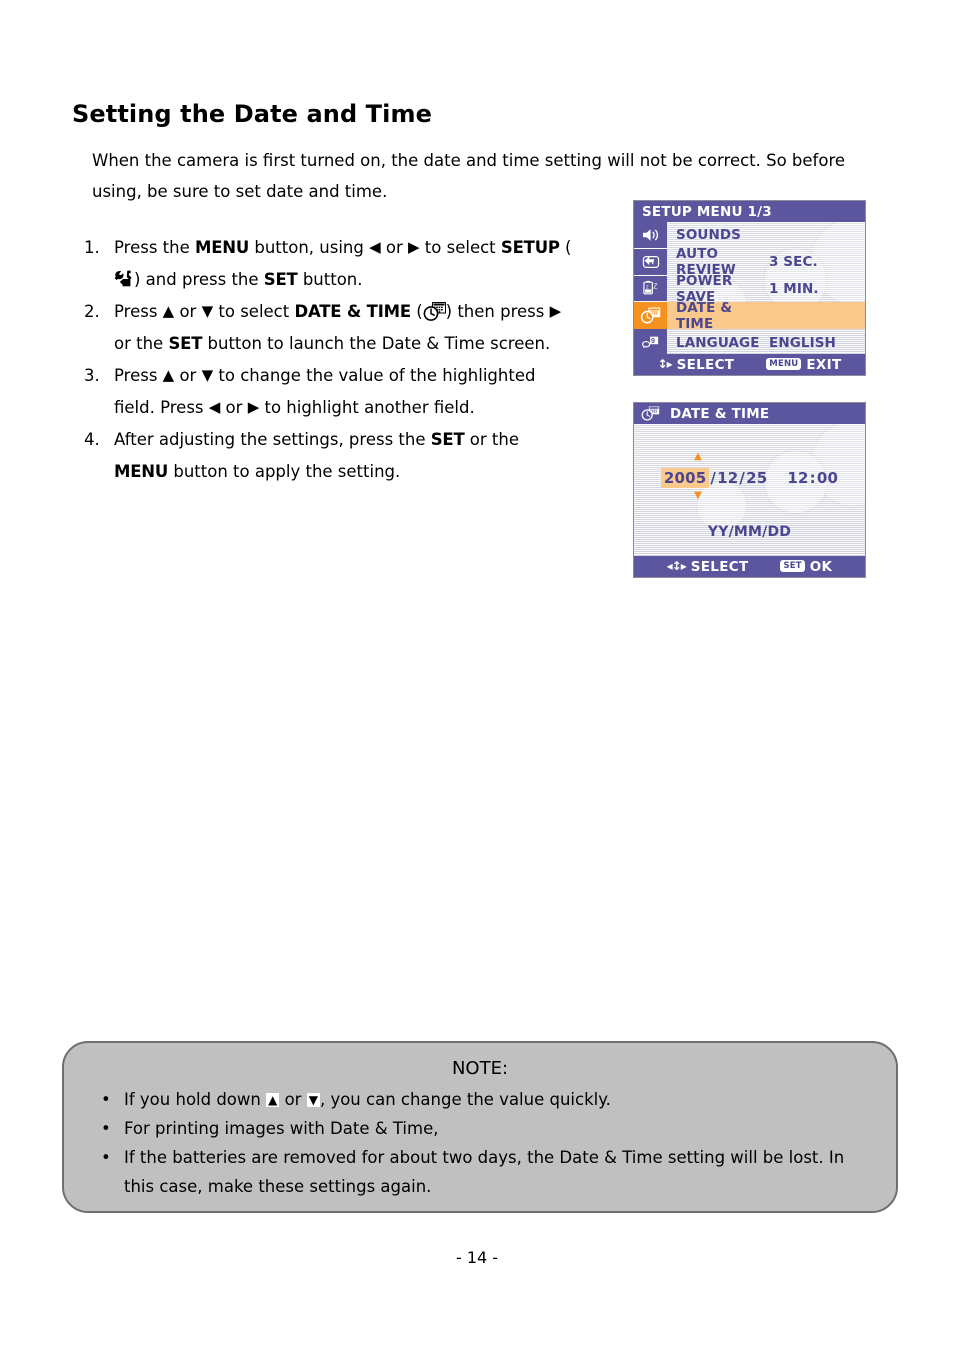  What do you see at coordinates (766, 289) in the screenshot?
I see `menu-label-cell-power-save: POWER SAVE 1 MIN.` at bounding box center [766, 289].